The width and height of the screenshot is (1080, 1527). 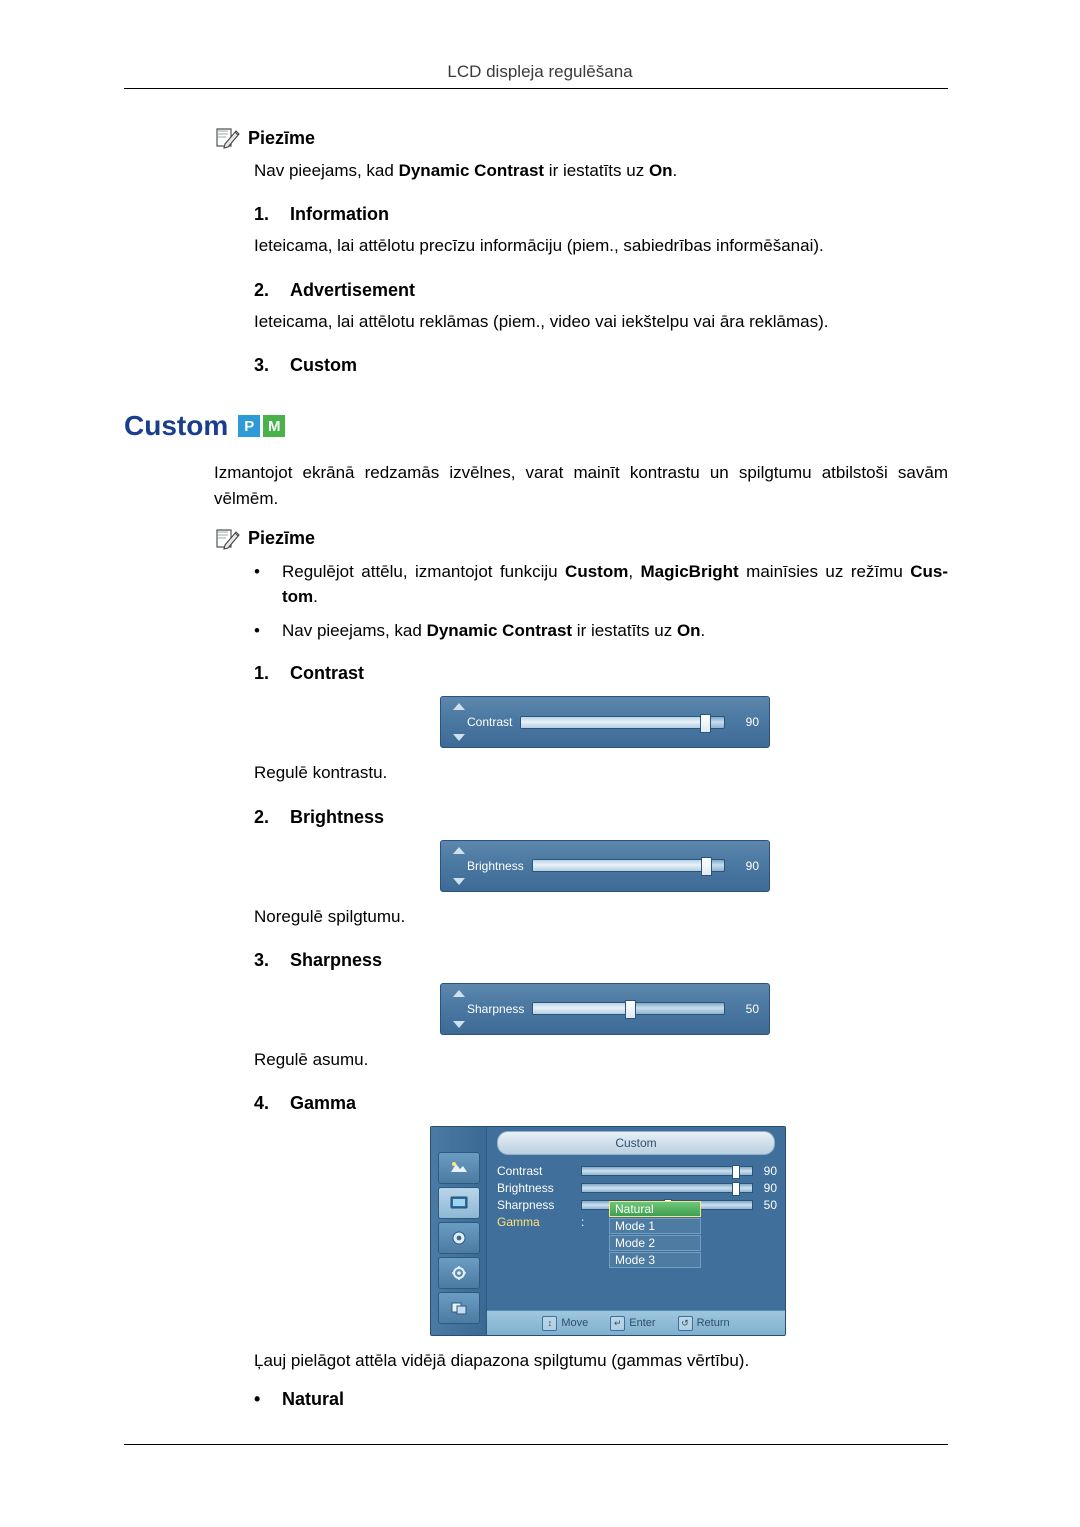 What do you see at coordinates (655, 1260) in the screenshot?
I see `osd-gamma-option-mode-3: Mode 3` at bounding box center [655, 1260].